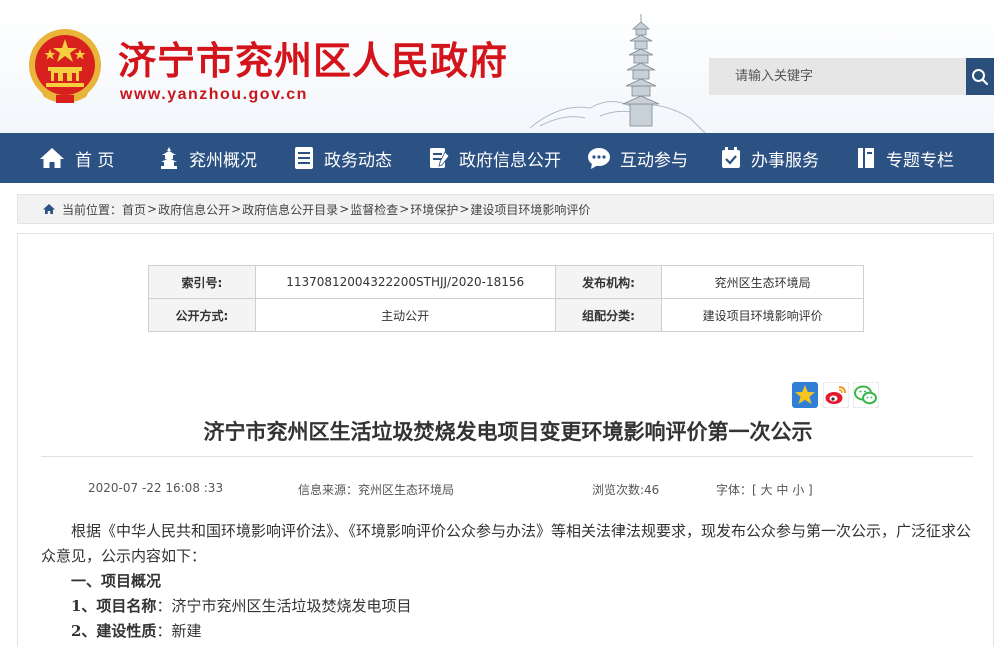 The height and width of the screenshot is (647, 994). Describe the element at coordinates (920, 160) in the screenshot. I see `nav-item-label: 专题专栏` at that location.